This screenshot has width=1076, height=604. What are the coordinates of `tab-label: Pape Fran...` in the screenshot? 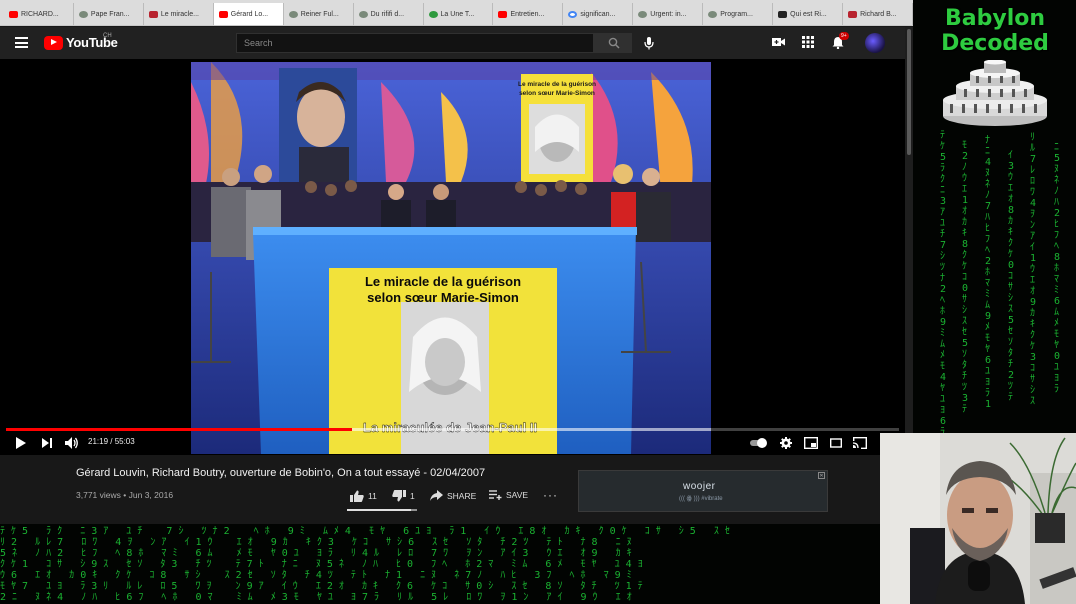 It's located at (110, 14).